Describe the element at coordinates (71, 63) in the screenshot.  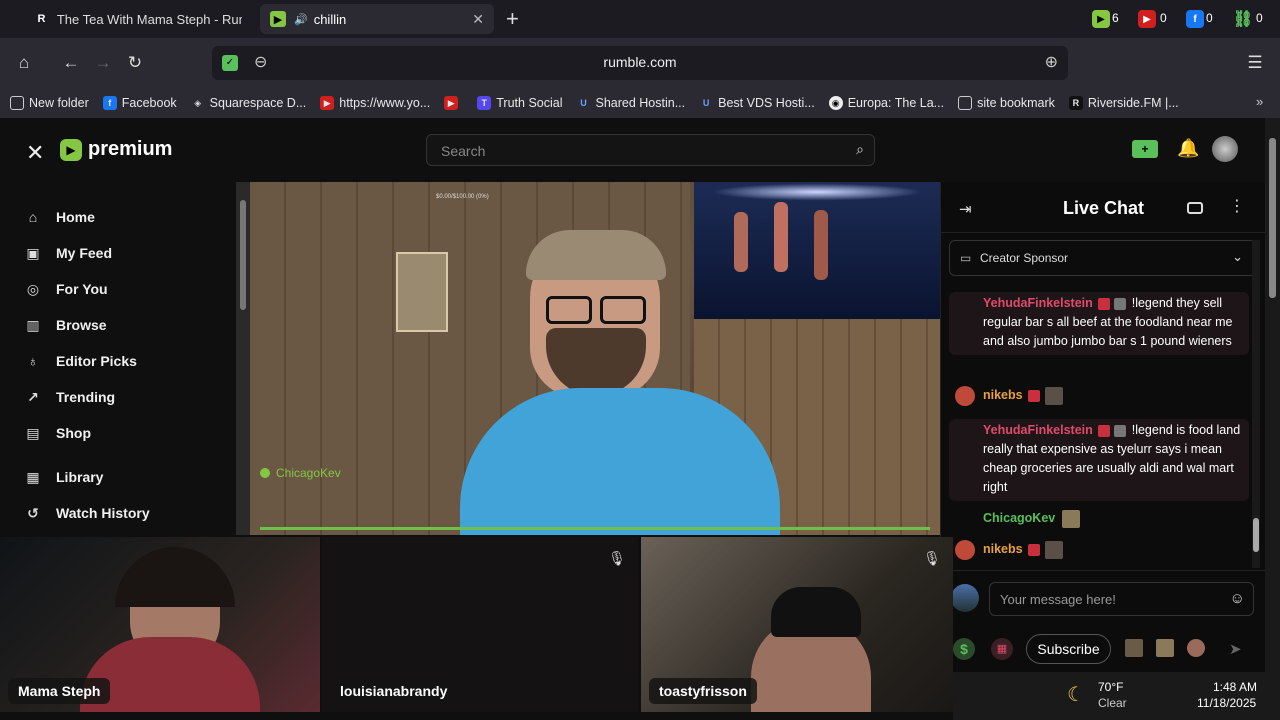
I see `back-icon: ←` at that location.